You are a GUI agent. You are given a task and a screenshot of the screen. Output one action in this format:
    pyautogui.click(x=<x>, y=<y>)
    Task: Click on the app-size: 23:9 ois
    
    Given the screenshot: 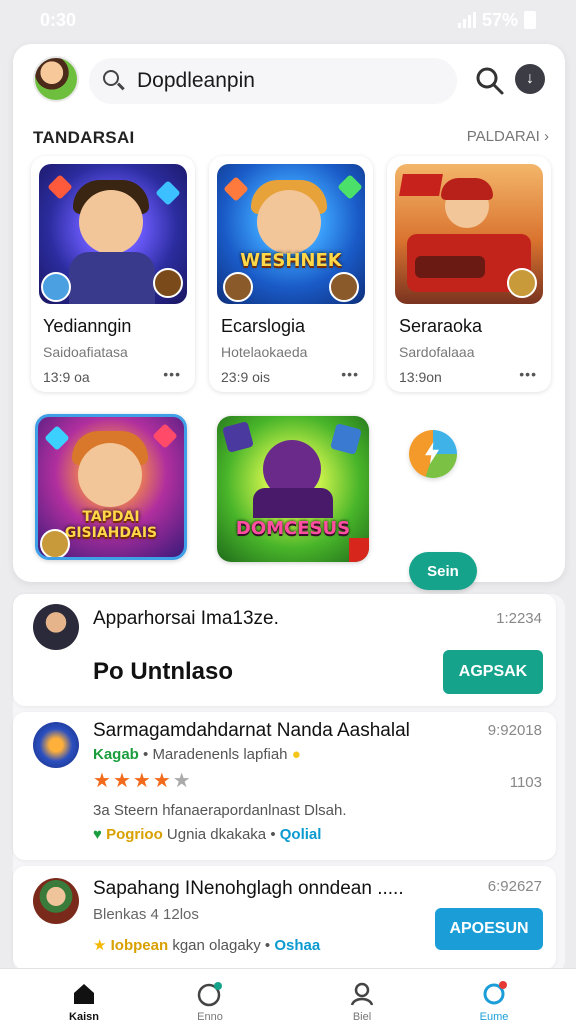 What is the action you would take?
    pyautogui.click(x=246, y=377)
    